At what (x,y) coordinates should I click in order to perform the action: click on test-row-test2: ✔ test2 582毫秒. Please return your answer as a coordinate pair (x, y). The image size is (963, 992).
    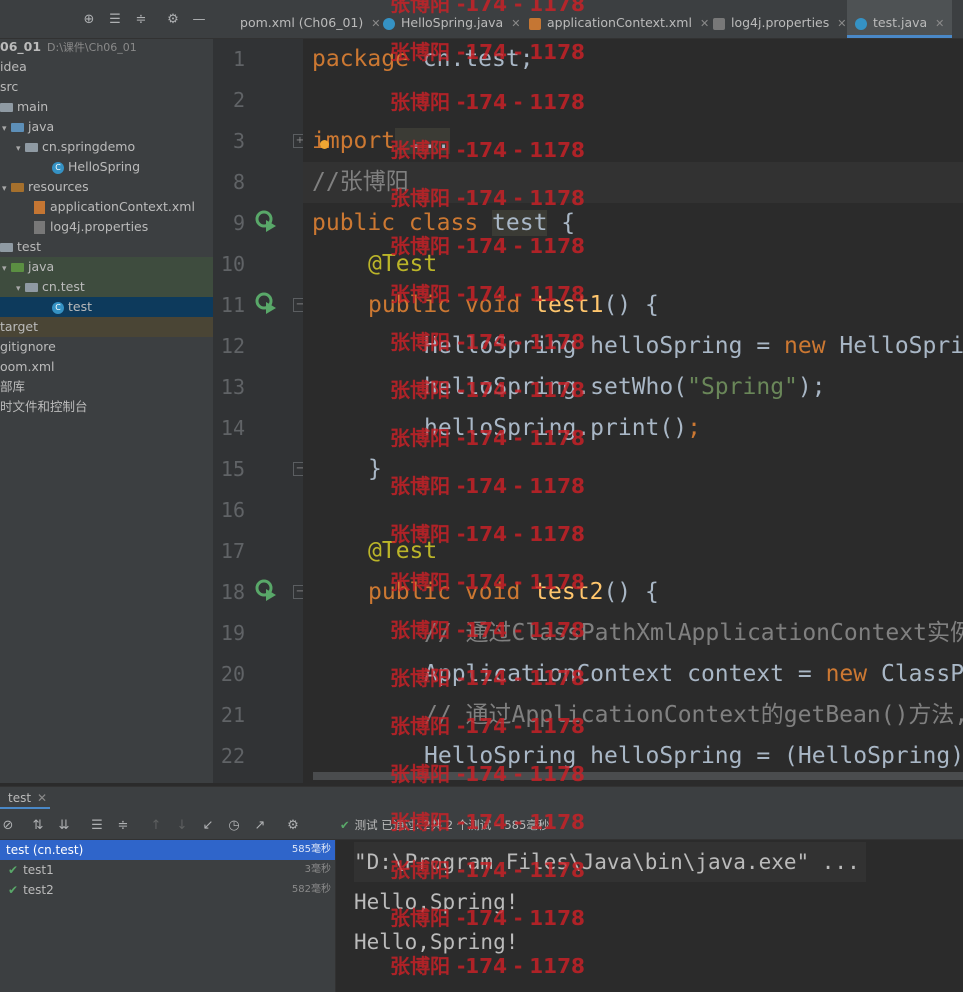
    Looking at the image, I should click on (167, 890).